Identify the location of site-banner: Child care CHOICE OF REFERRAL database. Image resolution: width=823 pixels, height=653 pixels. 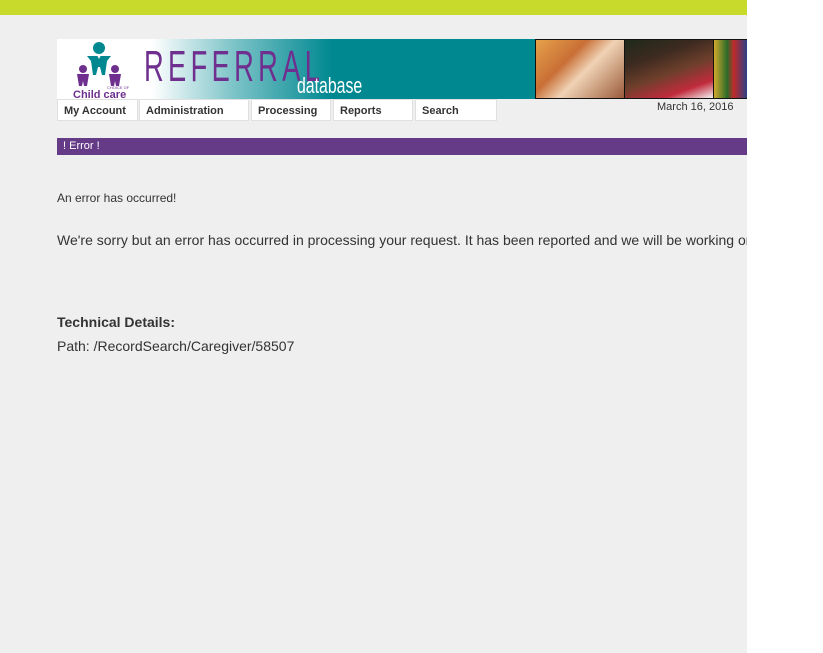
(402, 69).